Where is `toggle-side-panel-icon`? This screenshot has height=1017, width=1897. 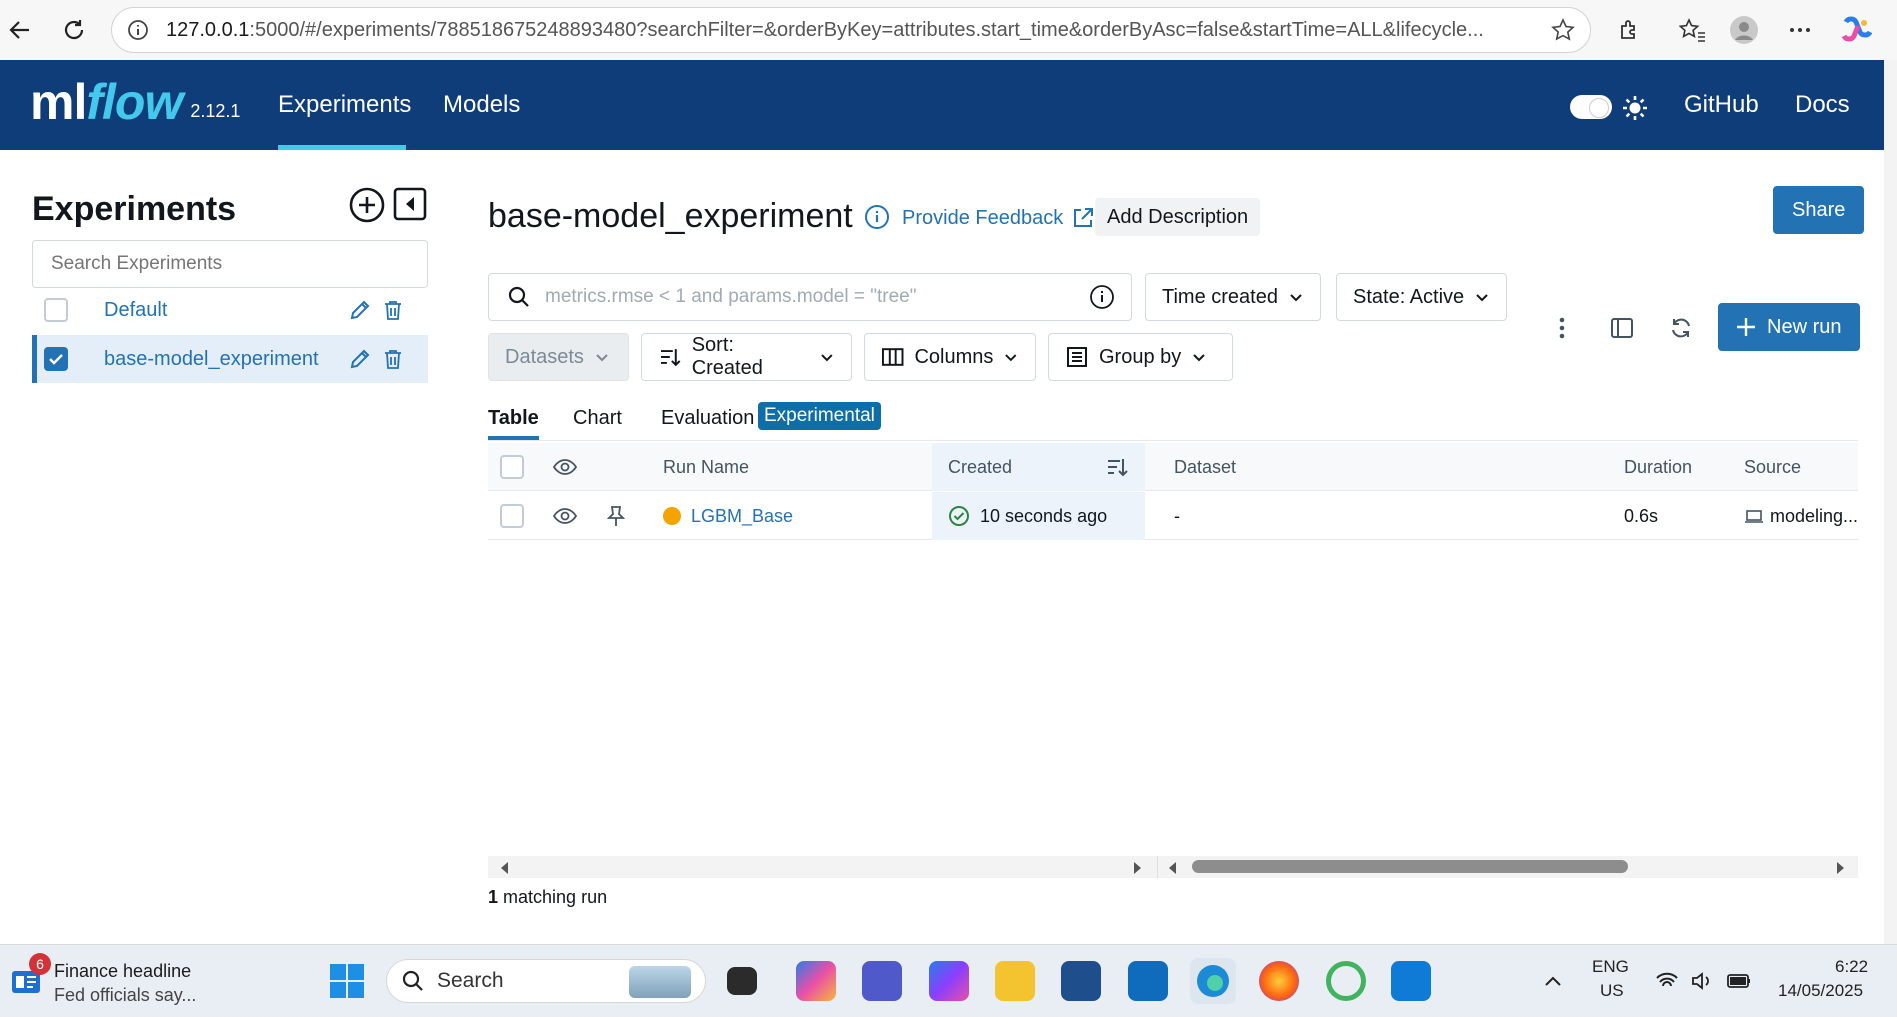 toggle-side-panel-icon is located at coordinates (1622, 328).